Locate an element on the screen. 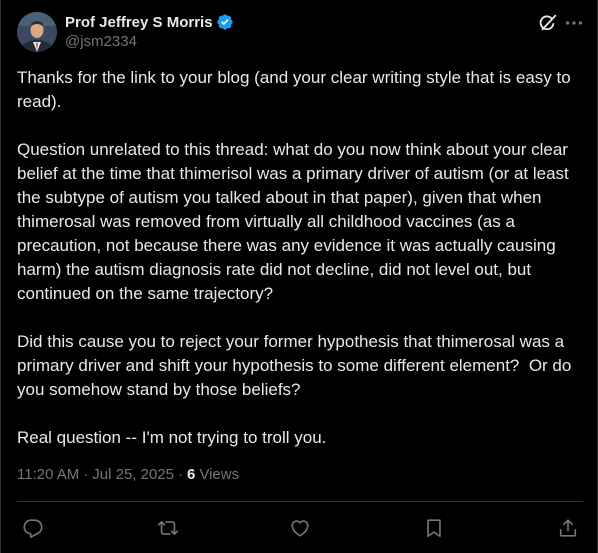 Image resolution: width=598 pixels, height=553 pixels. tweet-meta: 11:20 AM · Jul 25, 2025 · 6 Views is located at coordinates (128, 474).